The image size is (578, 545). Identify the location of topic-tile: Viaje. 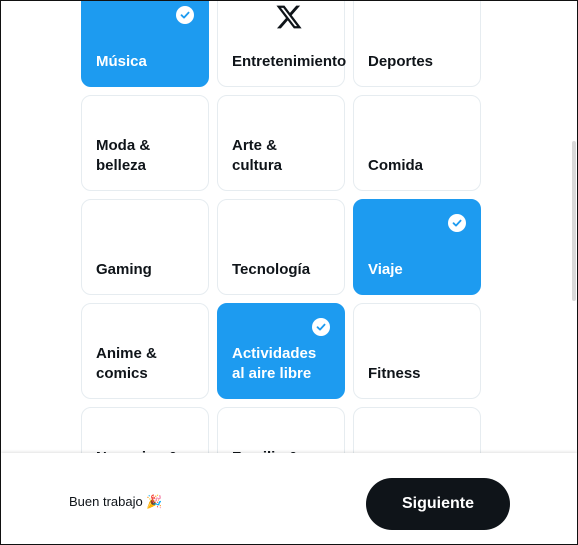
(417, 247).